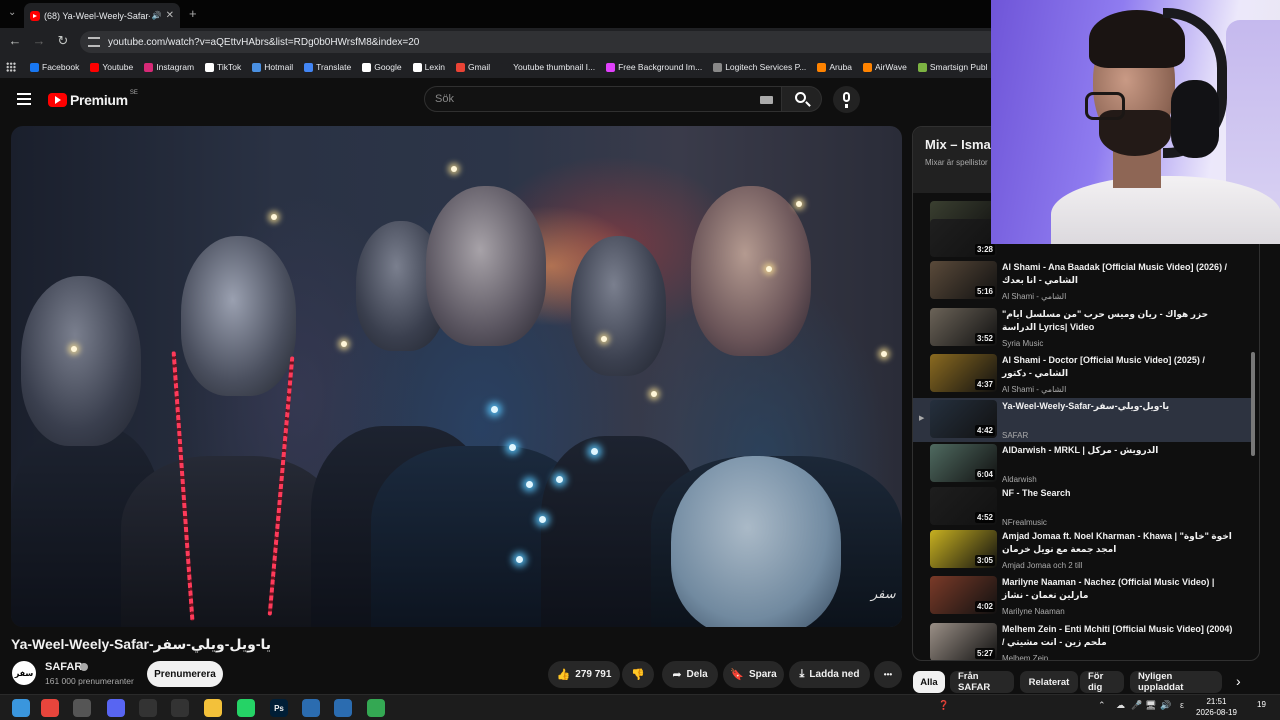 Image resolution: width=1280 pixels, height=720 pixels. I want to click on bookmark-item: Smartsign Publ, so click(952, 67).